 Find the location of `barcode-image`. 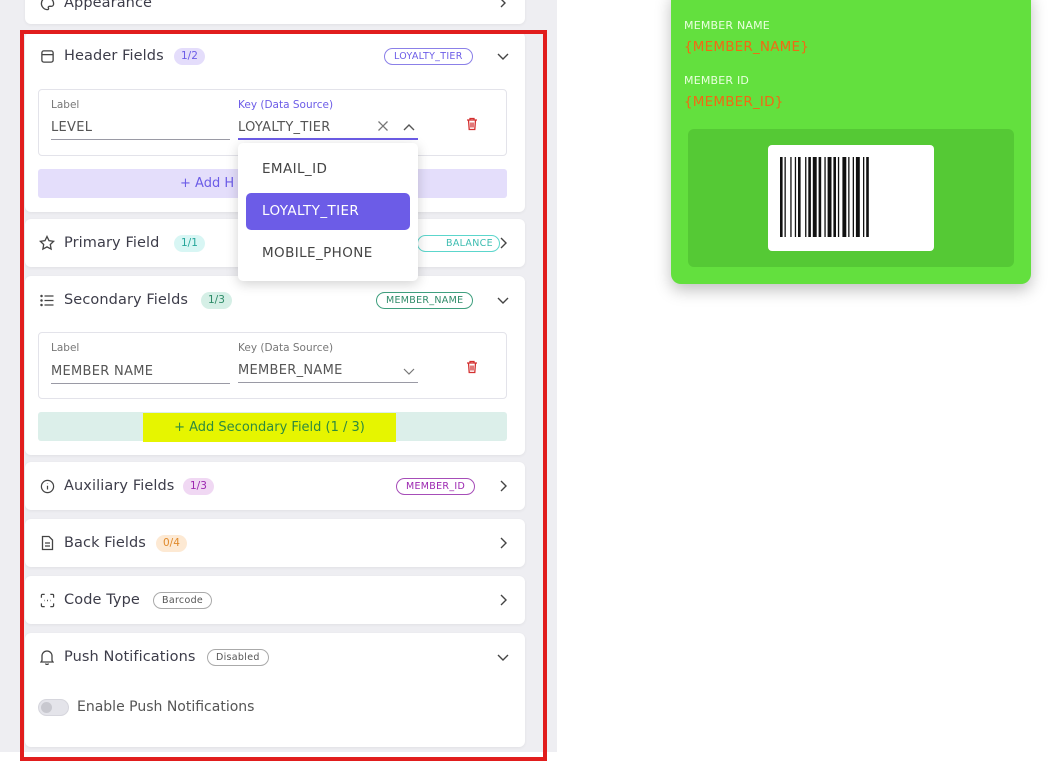

barcode-image is located at coordinates (851, 198).